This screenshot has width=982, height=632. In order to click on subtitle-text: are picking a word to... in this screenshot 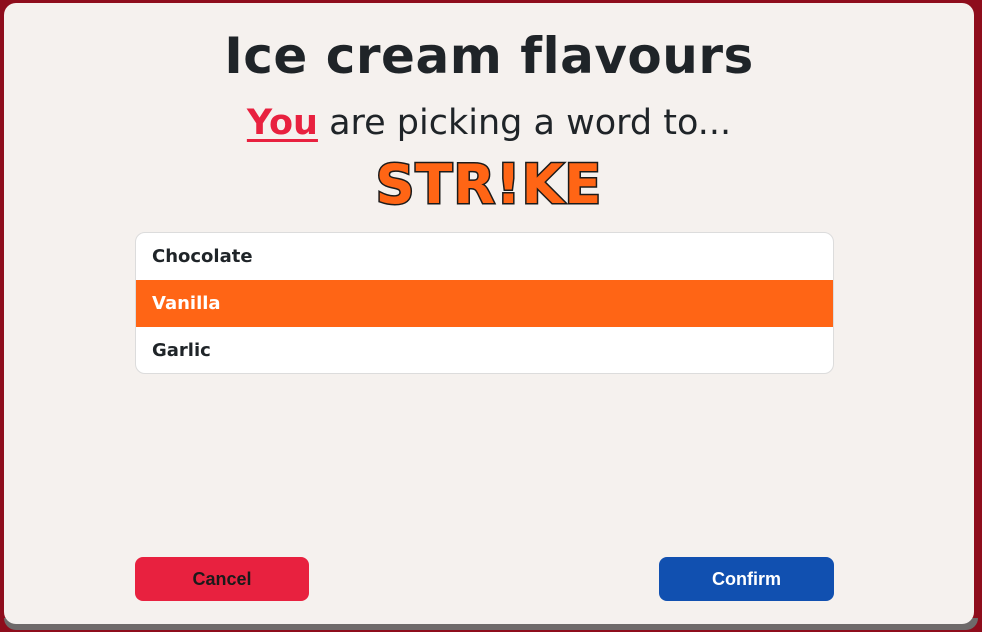, I will do `click(524, 123)`.